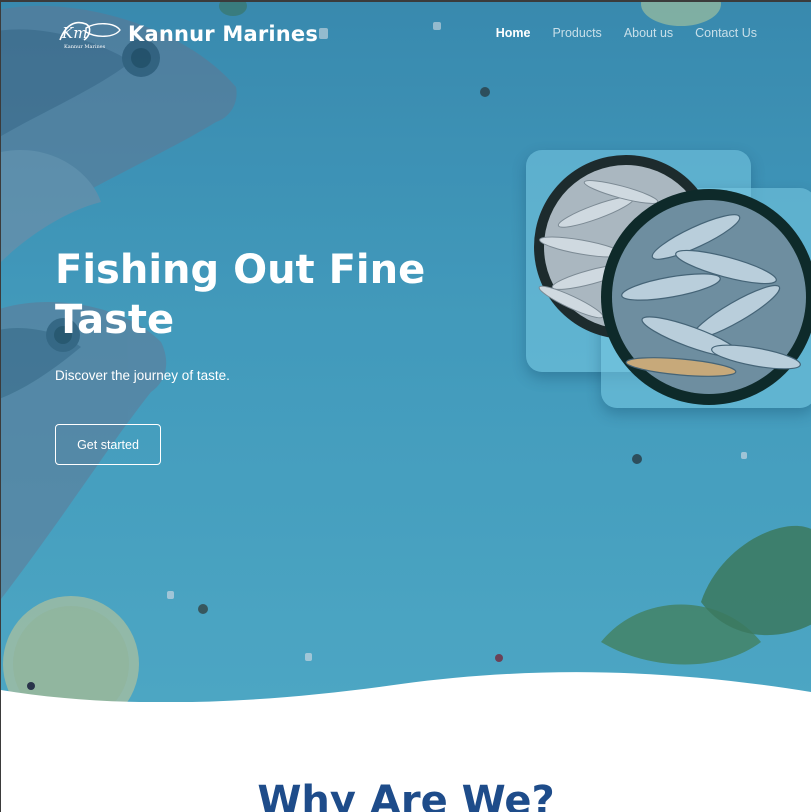 The image size is (811, 812). I want to click on brand: Km Kannur Marines Kannur Marines, so click(187, 34).